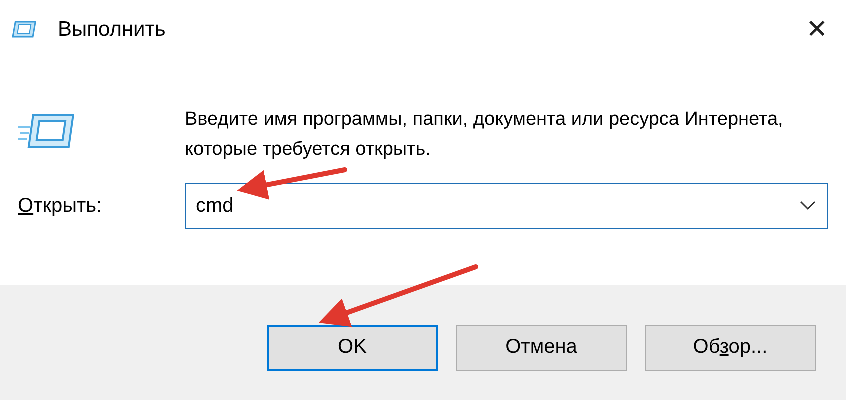 The image size is (846, 400). I want to click on open-label: Открыть:, so click(61, 206).